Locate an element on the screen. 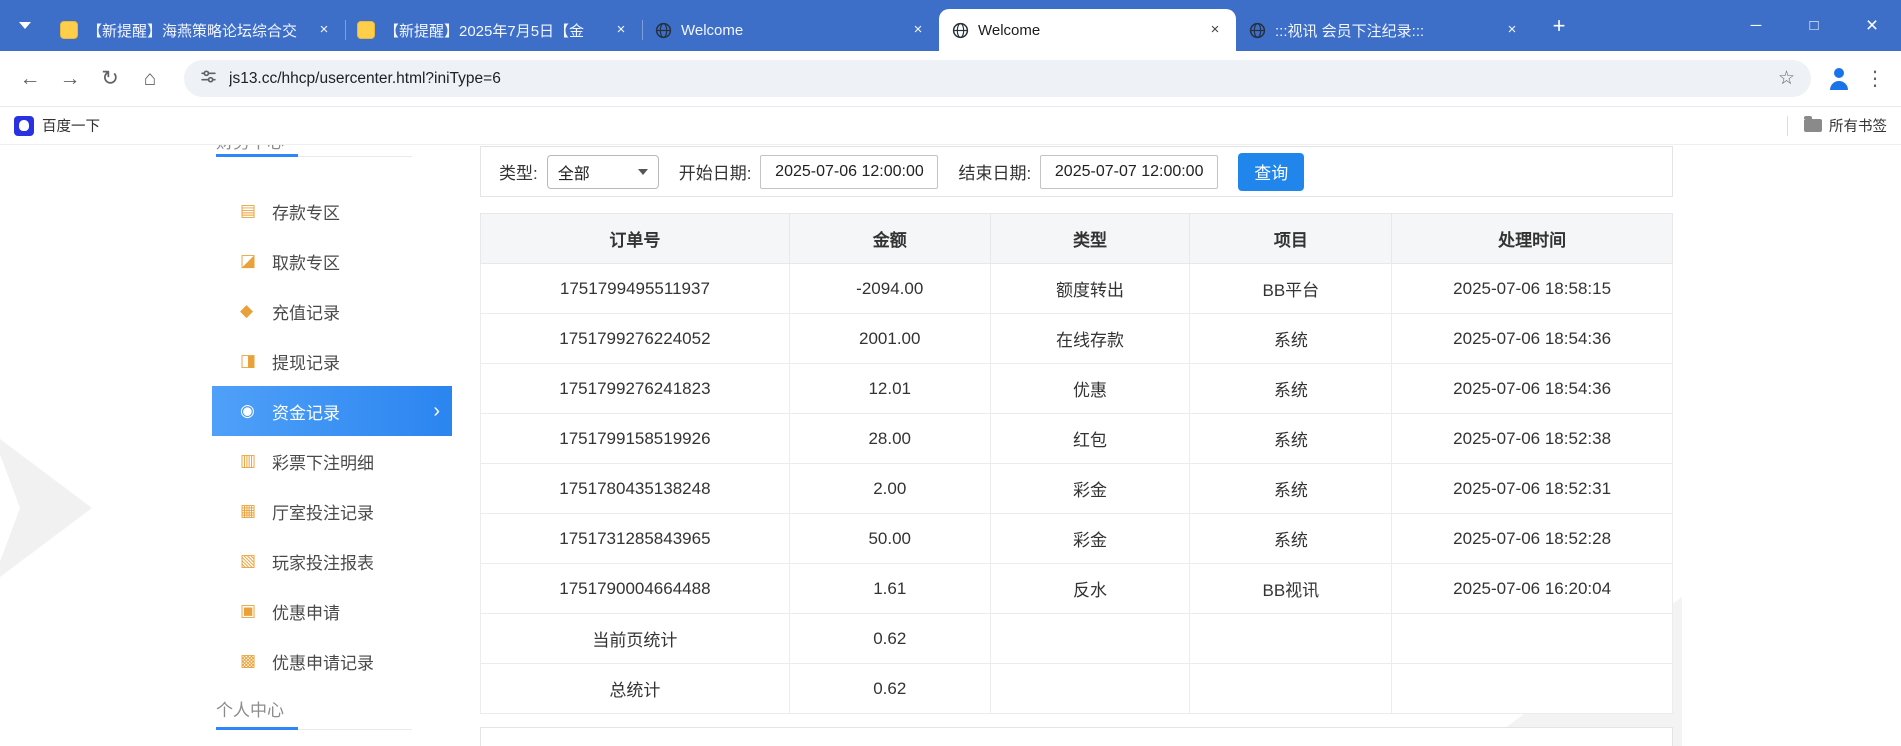  browser-tab-welcome-1: Welcome × is located at coordinates (790, 30).